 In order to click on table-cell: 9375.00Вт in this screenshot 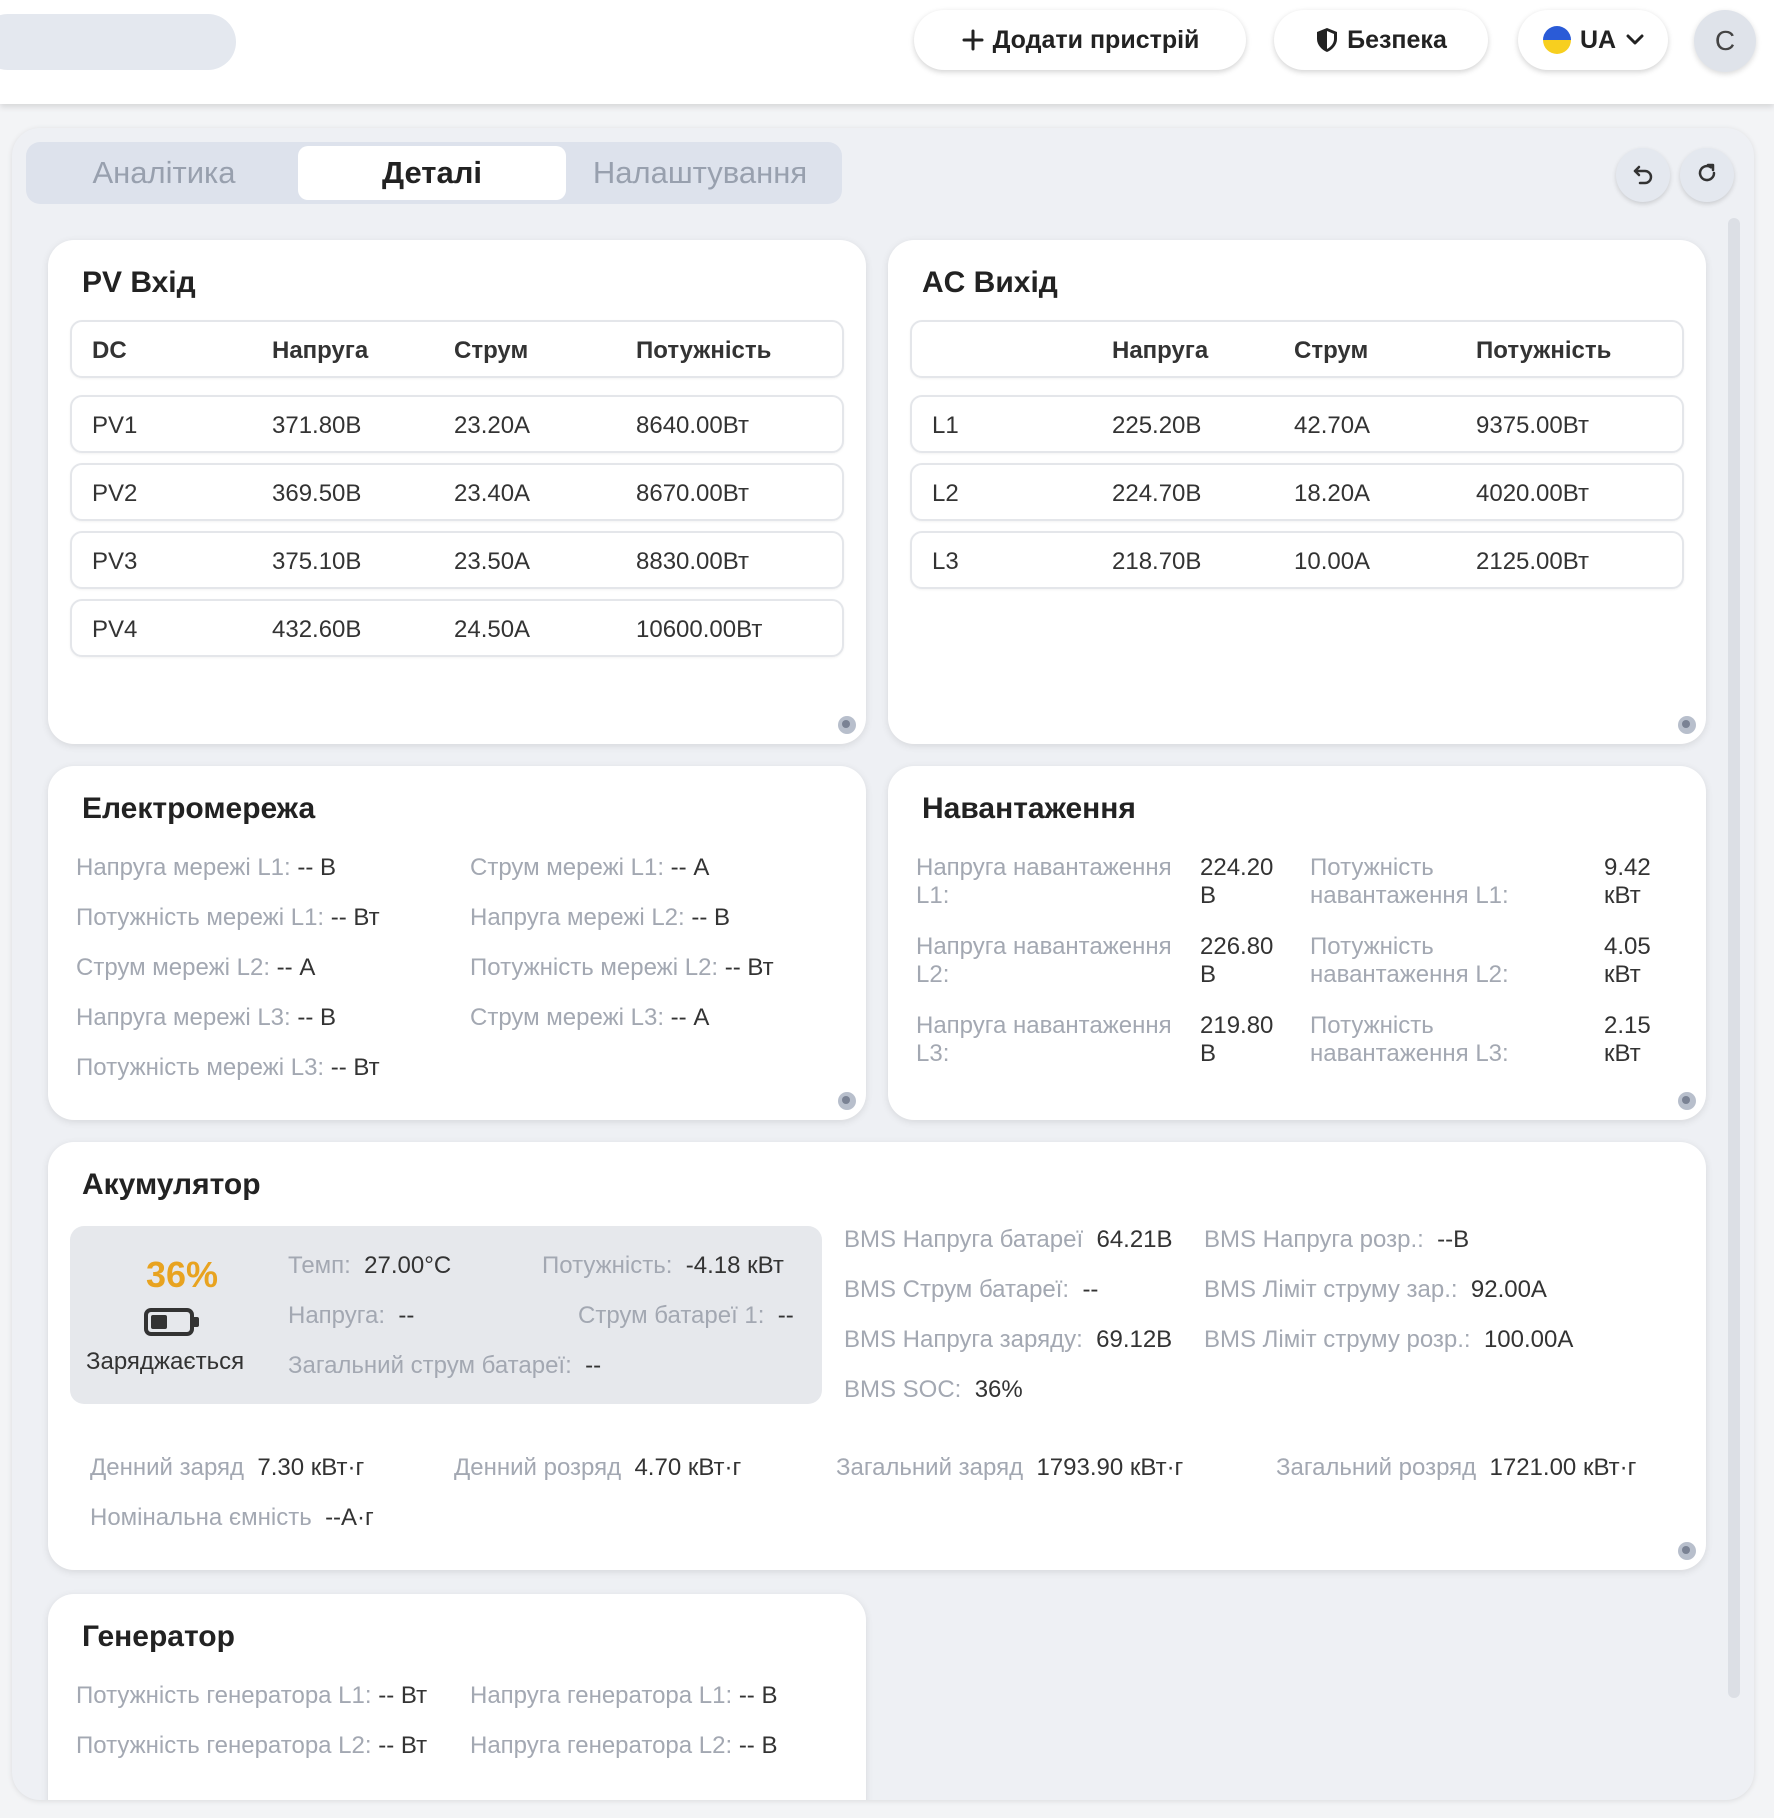, I will do `click(1532, 425)`.